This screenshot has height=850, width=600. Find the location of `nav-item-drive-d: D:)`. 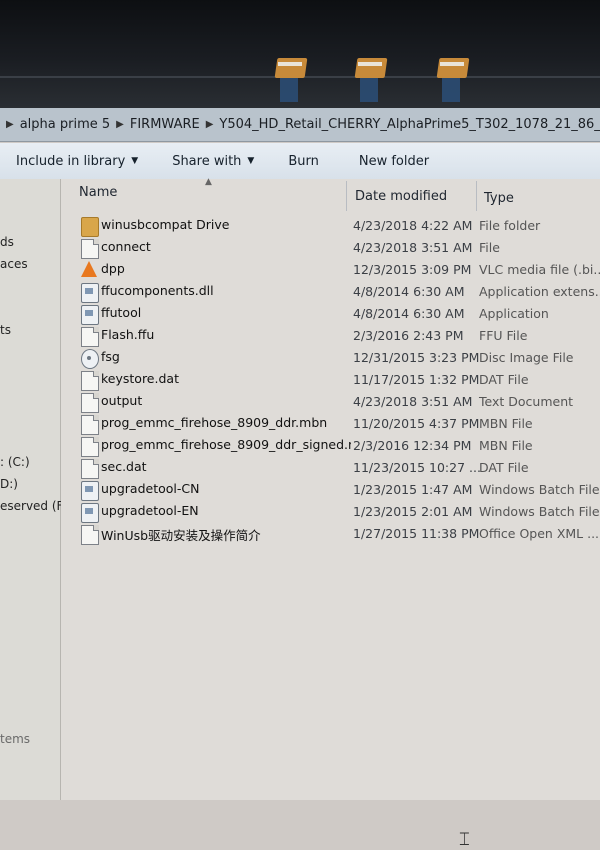

nav-item-drive-d: D:) is located at coordinates (9, 484).